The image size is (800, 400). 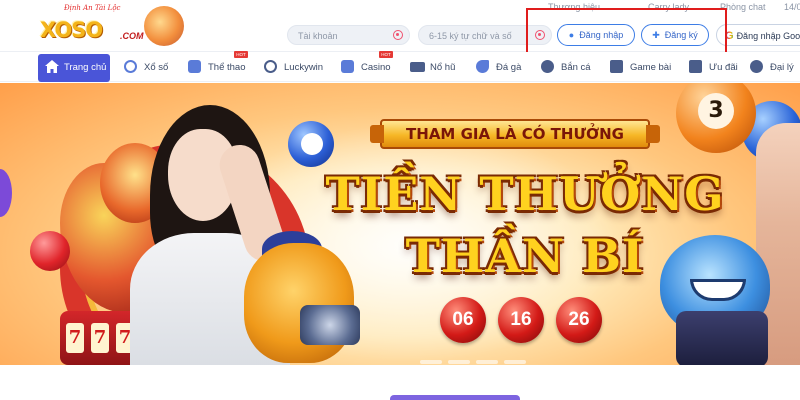 I want to click on cockfight-icon, so click(x=482, y=66).